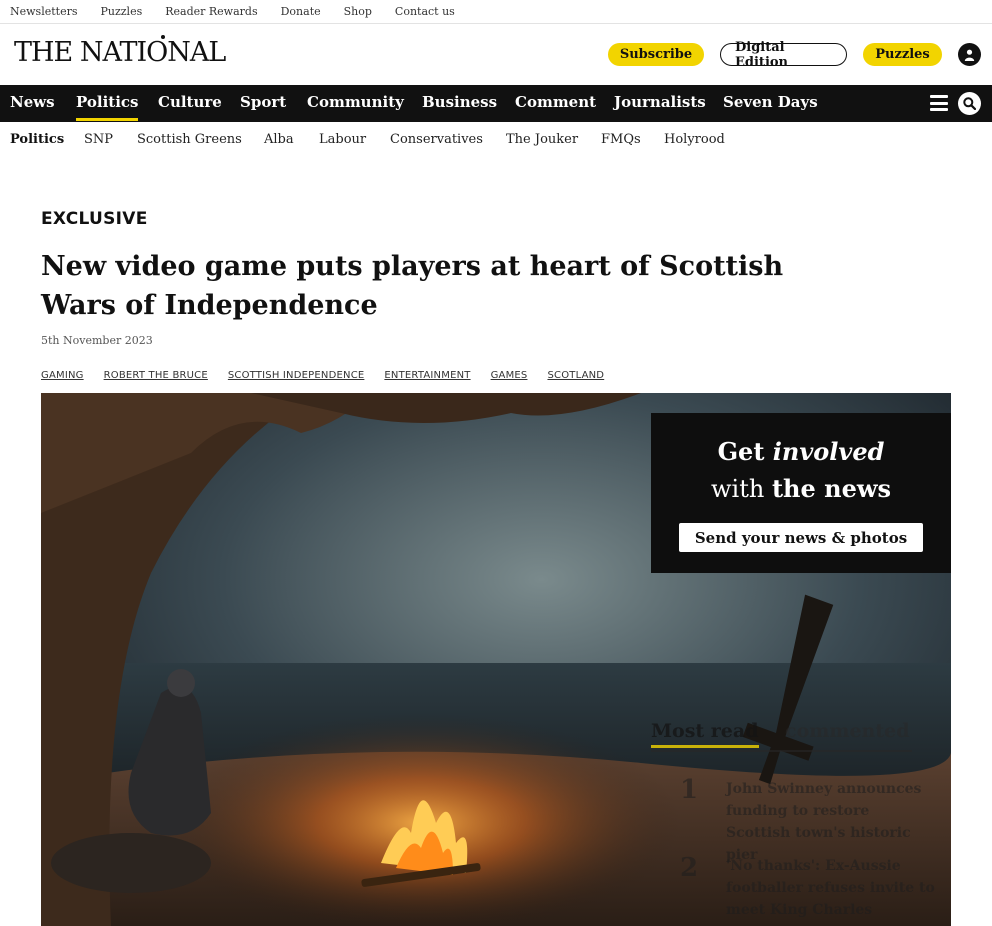 The width and height of the screenshot is (992, 926). What do you see at coordinates (831, 488) in the screenshot?
I see `promo-the-news: the news` at bounding box center [831, 488].